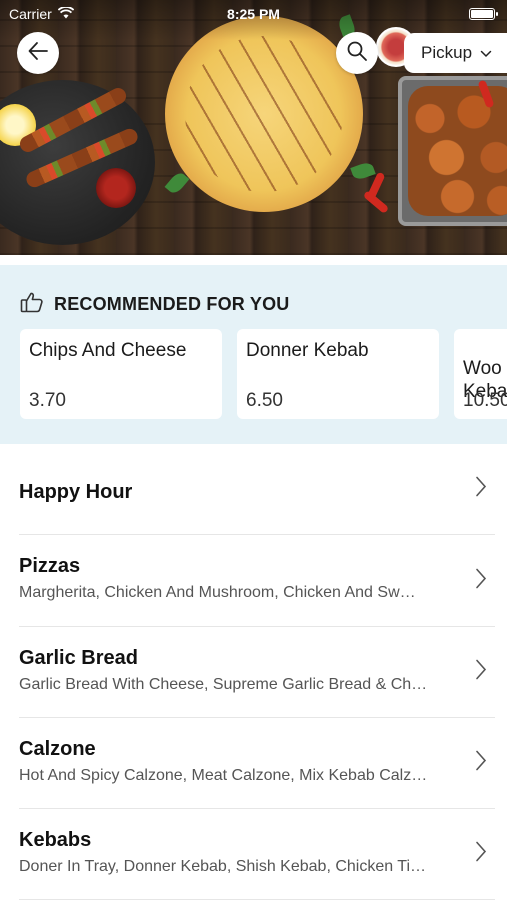  Describe the element at coordinates (172, 304) in the screenshot. I see `recommended-title: RECOMMENDED FOR YOU` at that location.